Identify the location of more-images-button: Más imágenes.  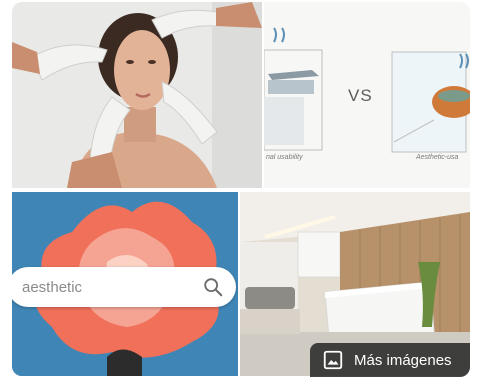
(390, 360).